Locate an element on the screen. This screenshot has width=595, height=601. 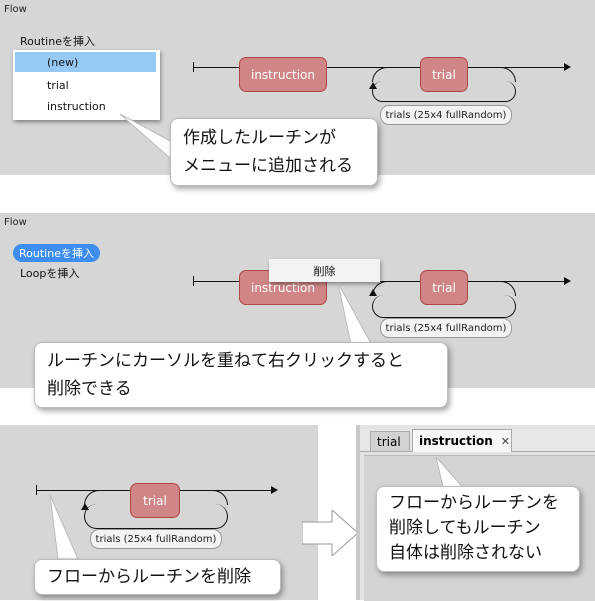
callout-line: 削除できる is located at coordinates (89, 389).